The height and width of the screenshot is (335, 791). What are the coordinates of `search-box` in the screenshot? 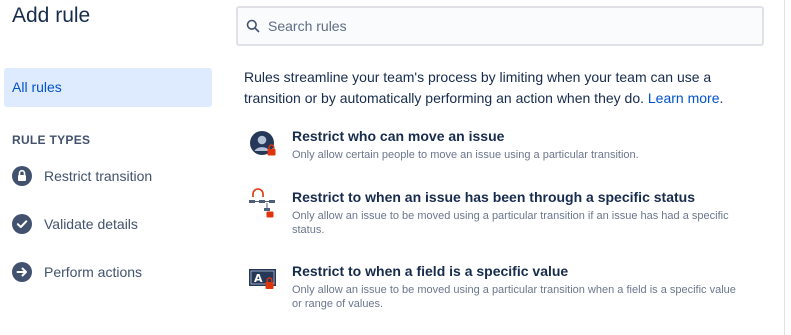 It's located at (500, 26).